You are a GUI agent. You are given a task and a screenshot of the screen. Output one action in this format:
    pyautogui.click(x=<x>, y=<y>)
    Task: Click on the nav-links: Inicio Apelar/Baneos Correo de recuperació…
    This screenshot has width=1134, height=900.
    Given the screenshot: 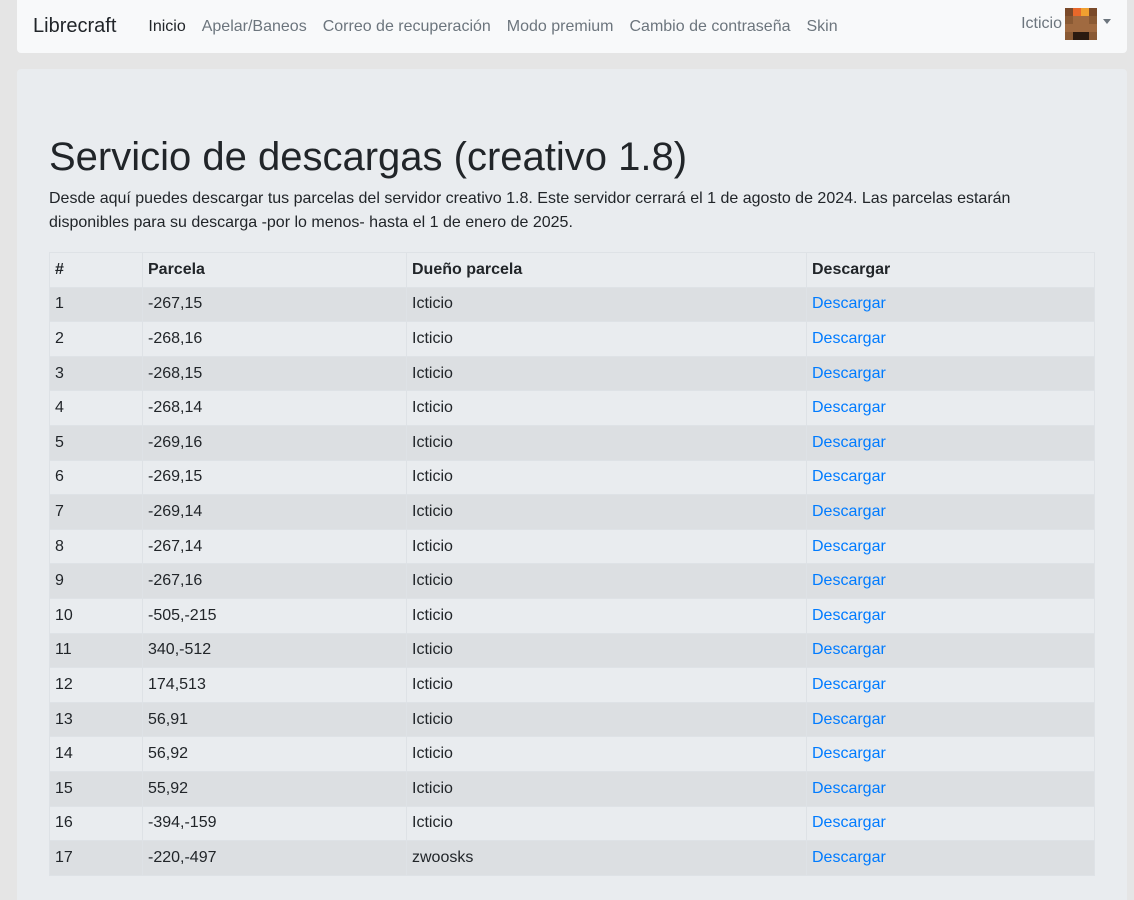 What is the action you would take?
    pyautogui.click(x=492, y=27)
    